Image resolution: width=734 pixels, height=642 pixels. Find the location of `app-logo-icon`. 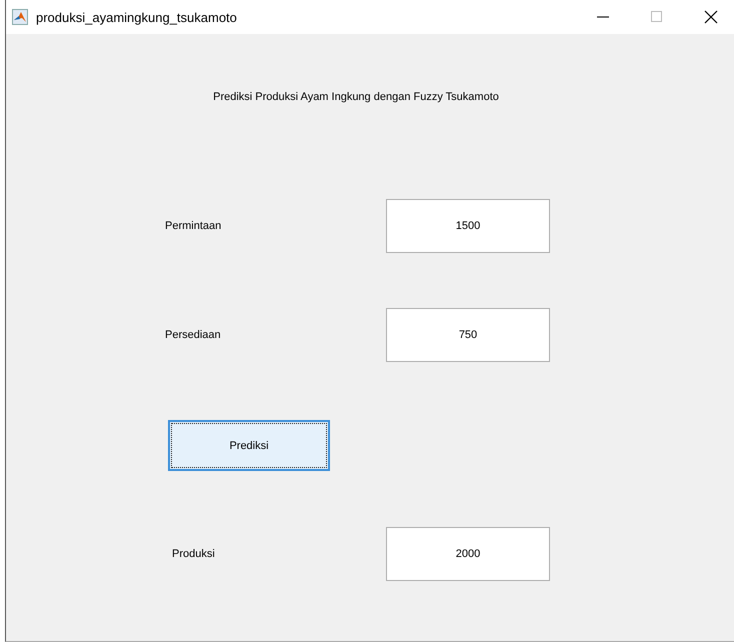

app-logo-icon is located at coordinates (20, 17).